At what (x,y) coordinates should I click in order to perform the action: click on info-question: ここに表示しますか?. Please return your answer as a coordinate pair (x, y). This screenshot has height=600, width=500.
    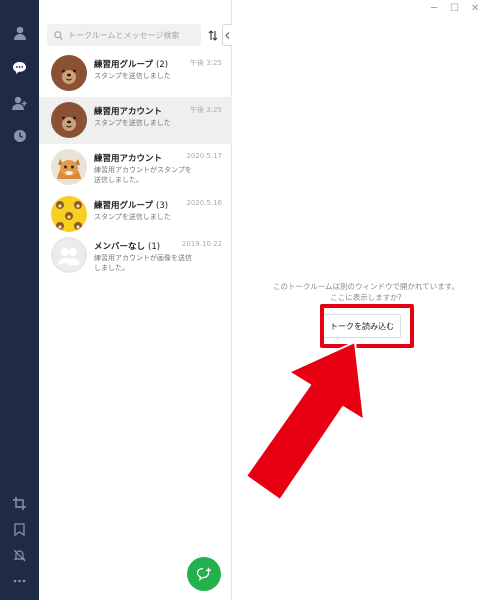
    Looking at the image, I should click on (366, 297).